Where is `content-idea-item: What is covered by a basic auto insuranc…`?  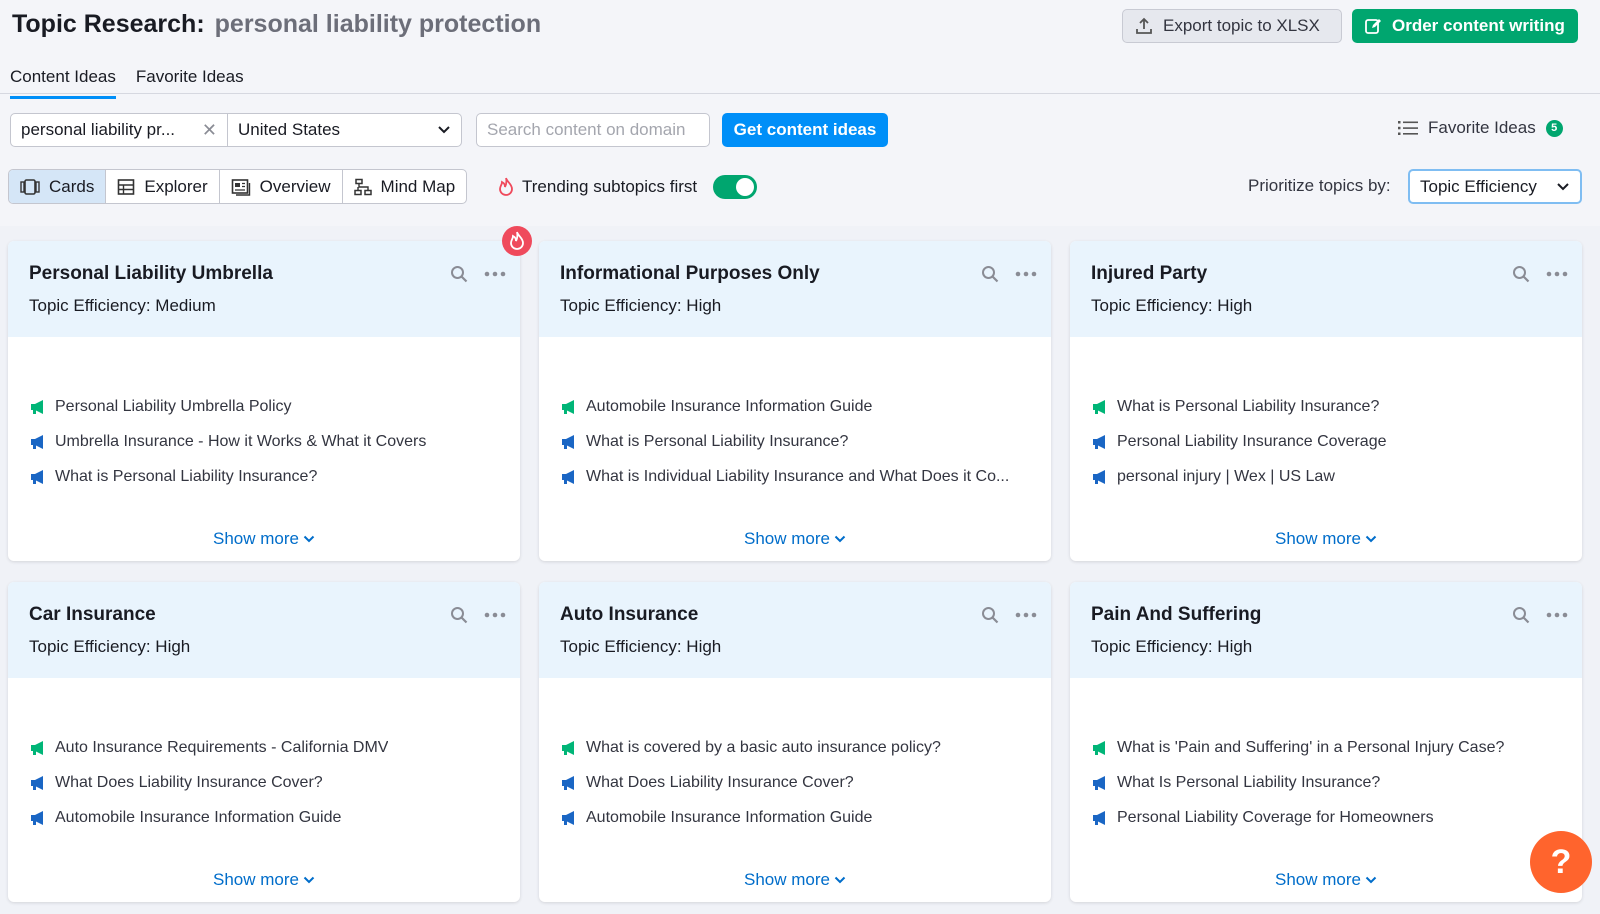 content-idea-item: What is covered by a basic auto insuranc… is located at coordinates (750, 747).